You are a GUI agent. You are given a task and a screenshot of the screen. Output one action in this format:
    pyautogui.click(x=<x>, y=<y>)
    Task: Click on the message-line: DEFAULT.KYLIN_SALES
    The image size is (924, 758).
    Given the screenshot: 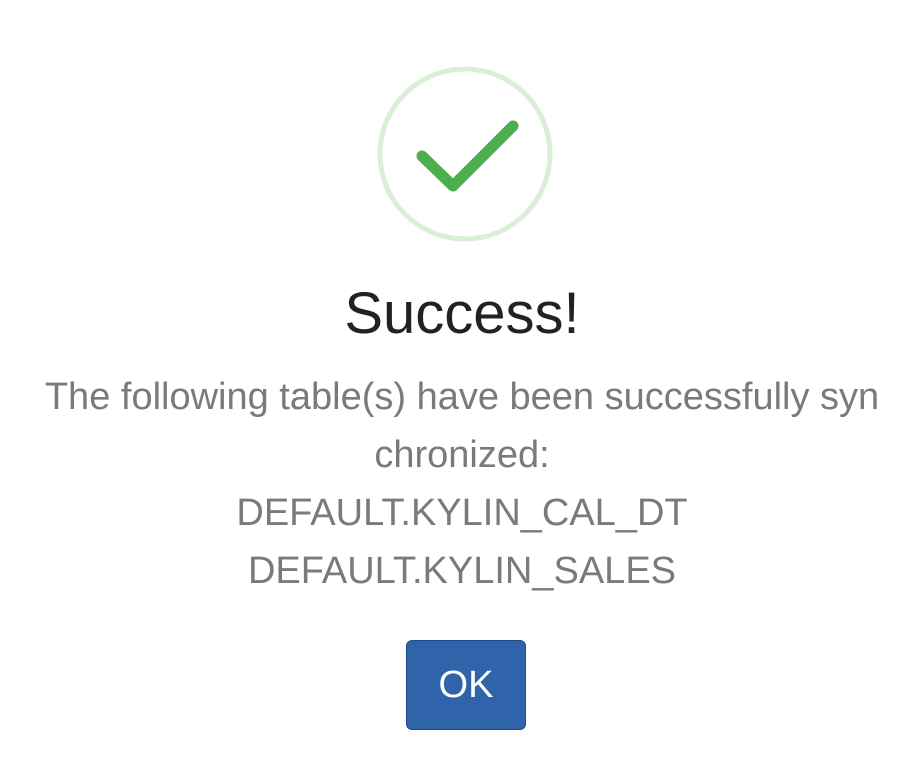 What is the action you would take?
    pyautogui.click(x=462, y=571)
    